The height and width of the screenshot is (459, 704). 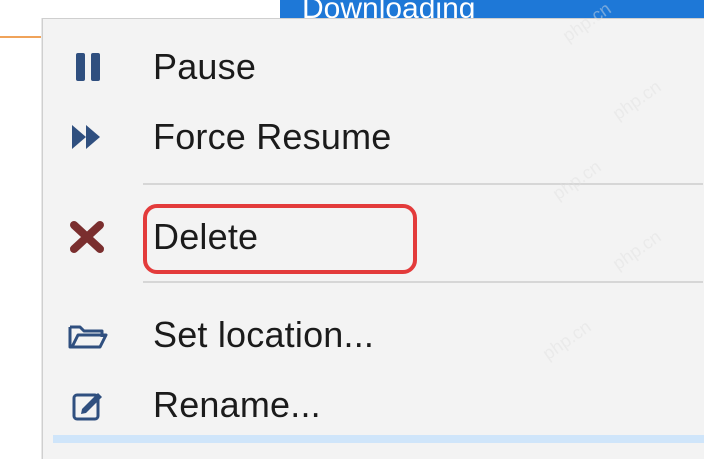 I want to click on menu-item-label: Force Resume, so click(x=272, y=136).